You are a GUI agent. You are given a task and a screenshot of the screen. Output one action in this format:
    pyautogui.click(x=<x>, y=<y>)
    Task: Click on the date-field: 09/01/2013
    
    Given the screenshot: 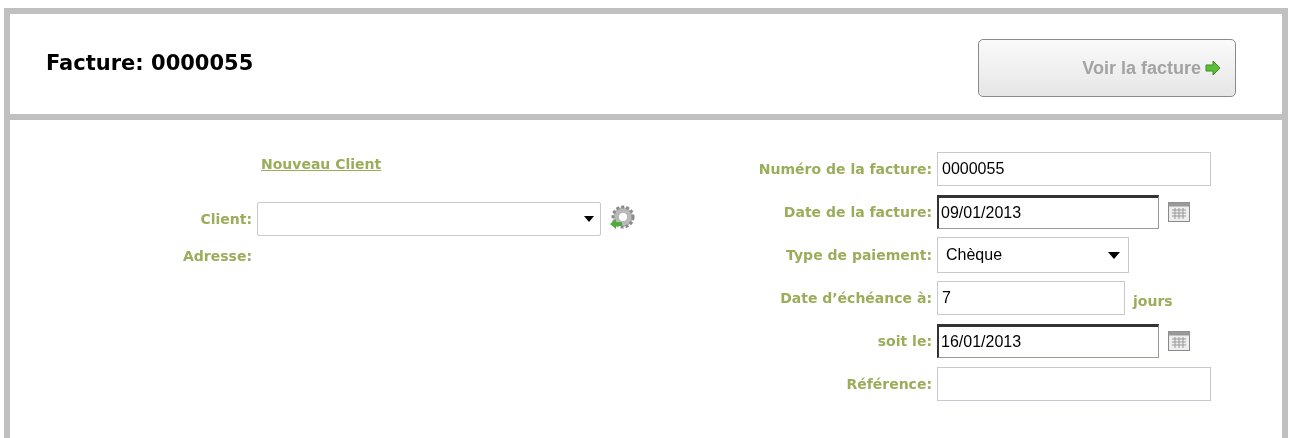 What is the action you would take?
    pyautogui.click(x=1048, y=212)
    